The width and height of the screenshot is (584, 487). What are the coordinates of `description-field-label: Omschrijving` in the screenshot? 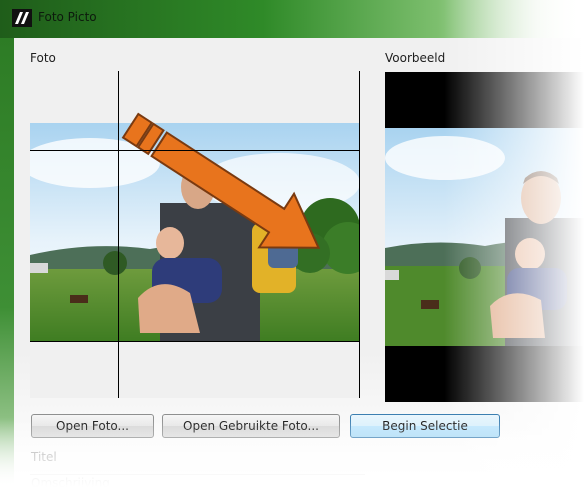 It's located at (70, 481).